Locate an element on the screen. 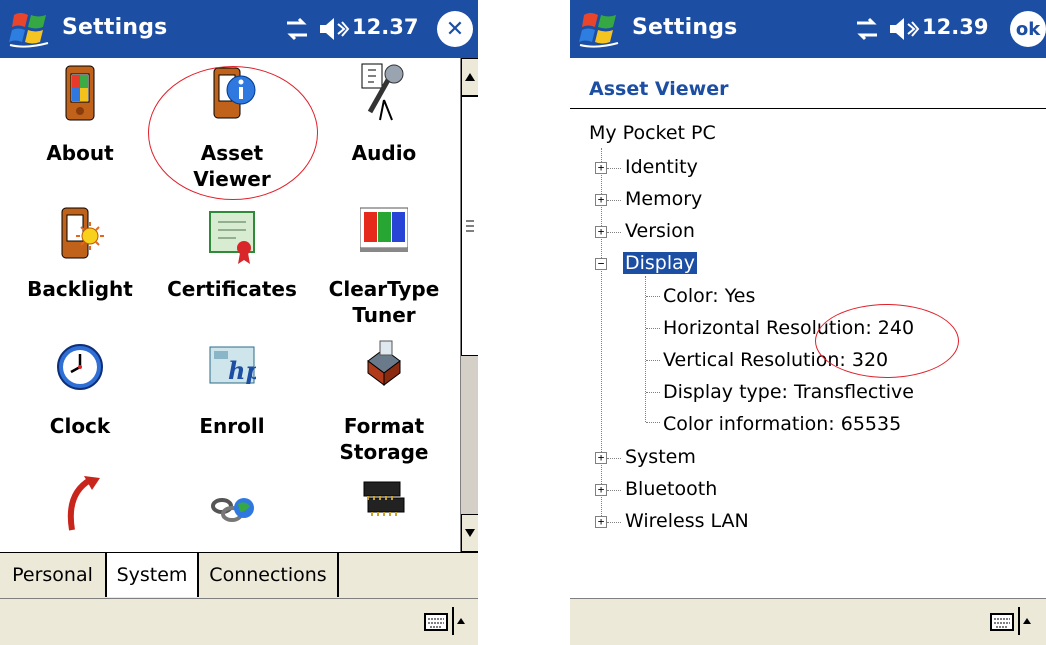  scroll-down-arrow-icon is located at coordinates (470, 533).